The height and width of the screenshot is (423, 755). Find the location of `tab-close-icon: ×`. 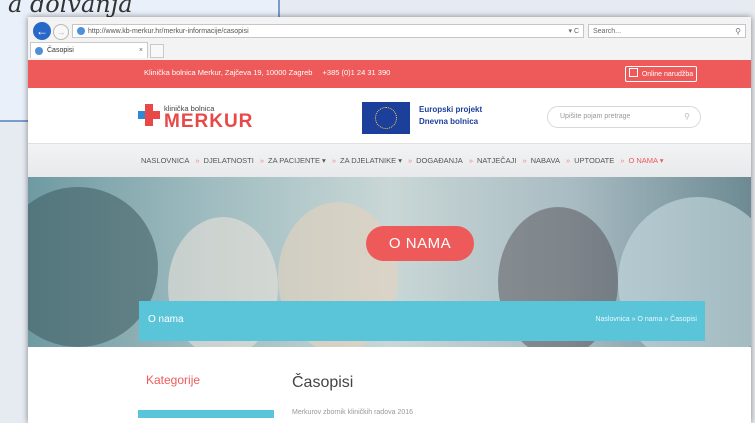

tab-close-icon: × is located at coordinates (141, 51).